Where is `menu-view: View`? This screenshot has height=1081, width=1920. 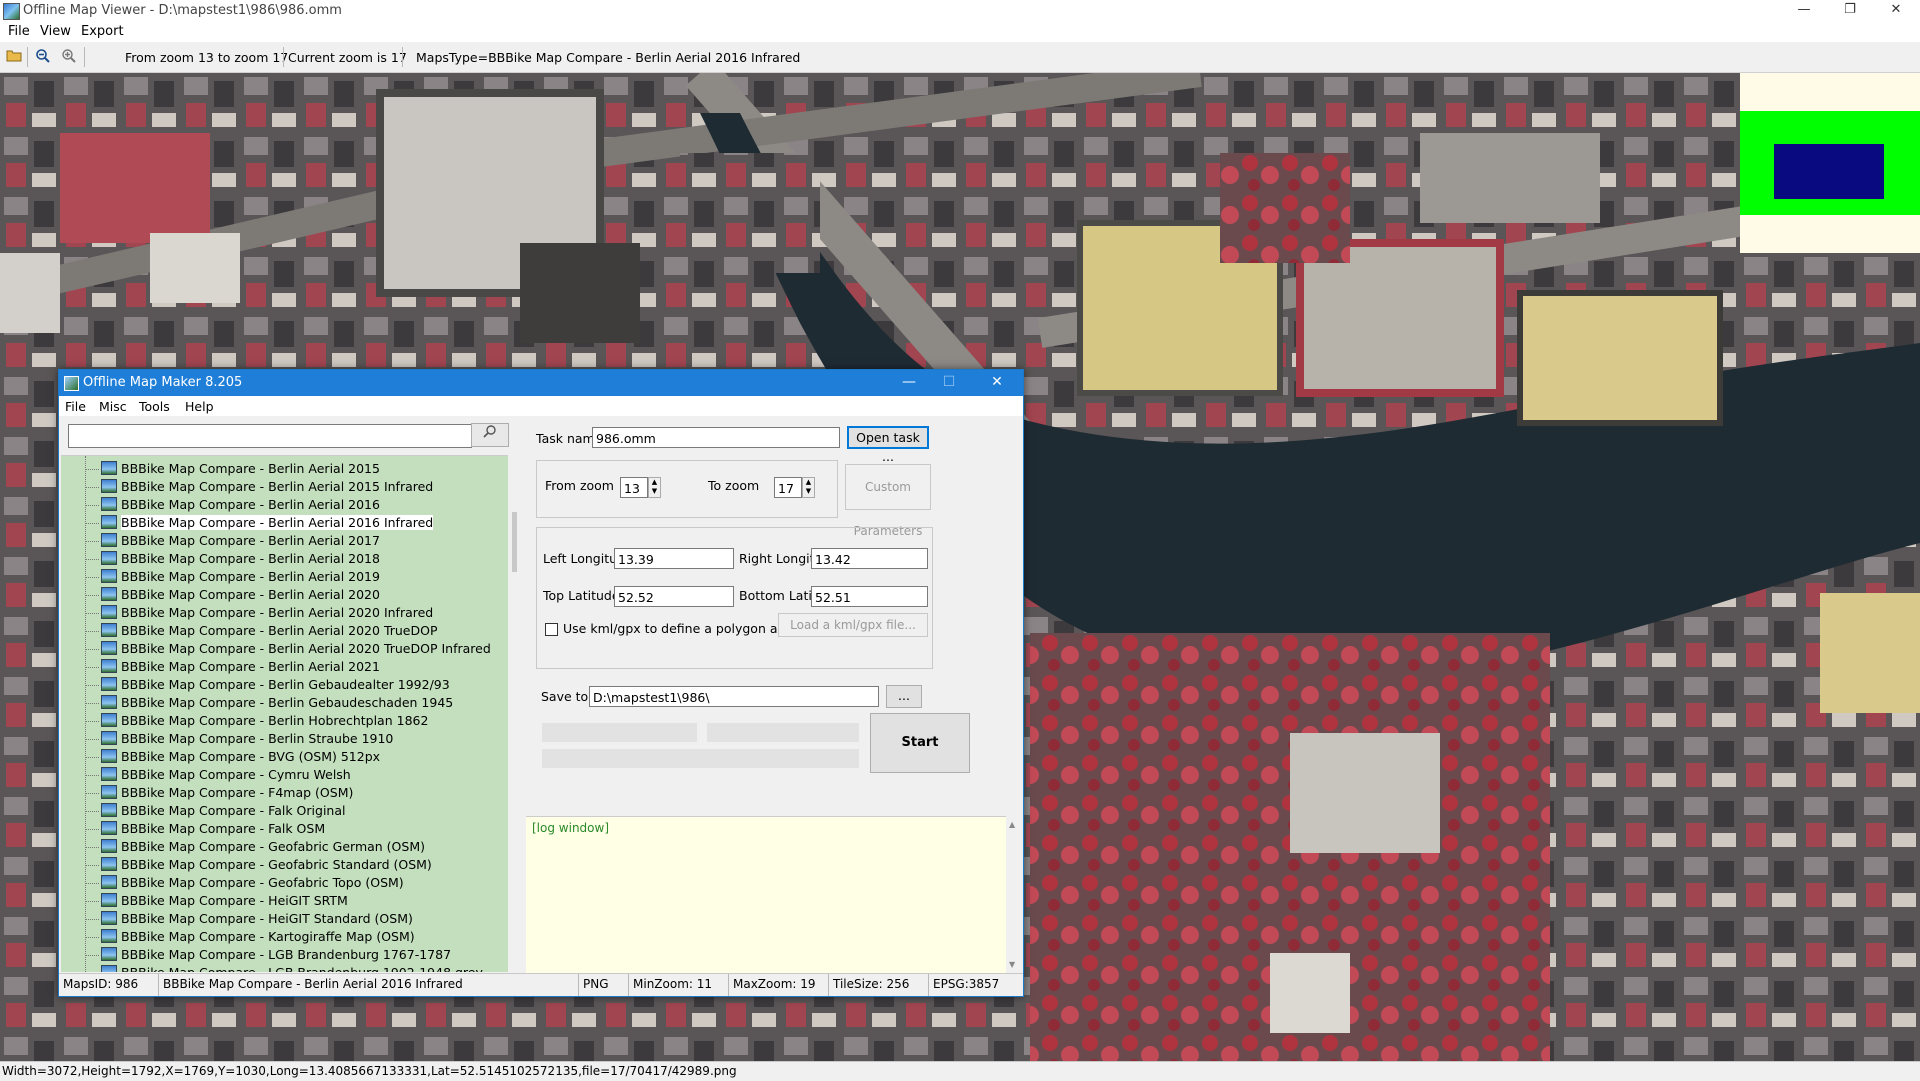
menu-view: View is located at coordinates (55, 31).